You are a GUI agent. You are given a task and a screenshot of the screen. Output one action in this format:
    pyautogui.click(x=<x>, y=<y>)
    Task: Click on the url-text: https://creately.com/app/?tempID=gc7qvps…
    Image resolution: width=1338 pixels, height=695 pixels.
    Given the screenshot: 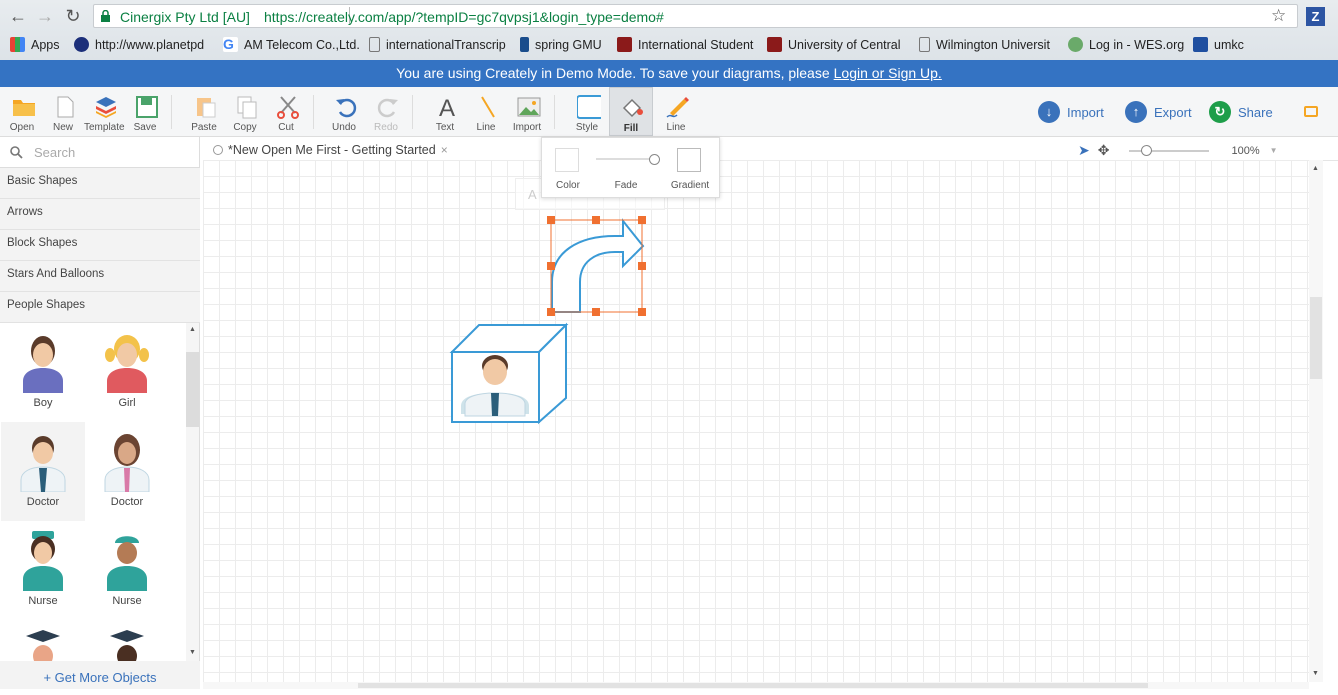 What is the action you would take?
    pyautogui.click(x=464, y=17)
    